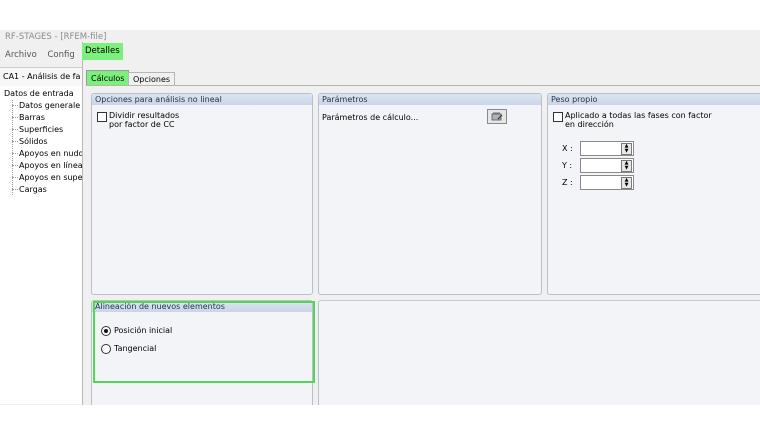 This screenshot has width=760, height=431. Describe the element at coordinates (152, 79) in the screenshot. I see `tab-opciones: Opciones` at that location.